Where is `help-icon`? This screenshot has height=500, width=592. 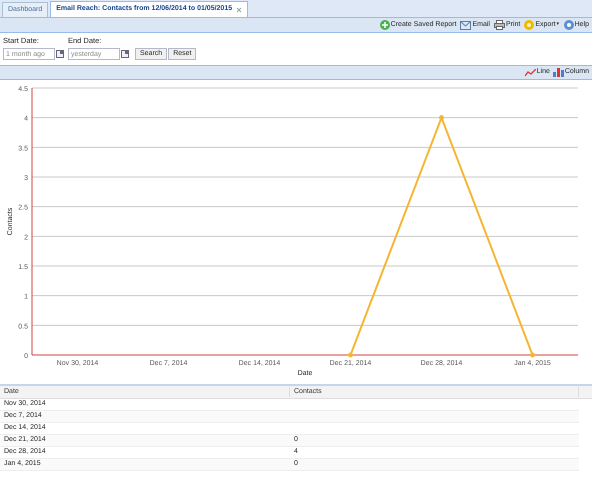
help-icon is located at coordinates (569, 25).